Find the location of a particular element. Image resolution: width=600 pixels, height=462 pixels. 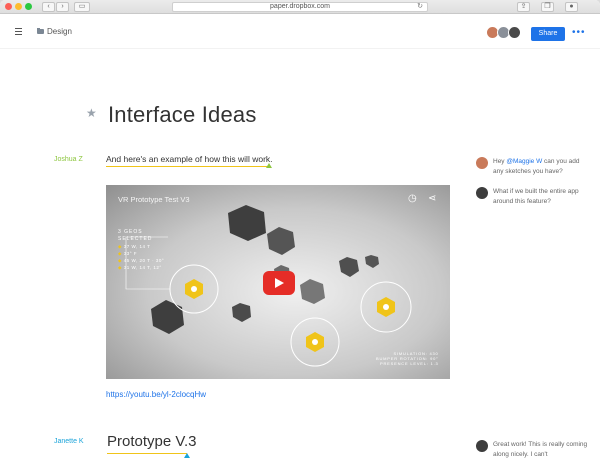

forward-button: › is located at coordinates (62, 7).